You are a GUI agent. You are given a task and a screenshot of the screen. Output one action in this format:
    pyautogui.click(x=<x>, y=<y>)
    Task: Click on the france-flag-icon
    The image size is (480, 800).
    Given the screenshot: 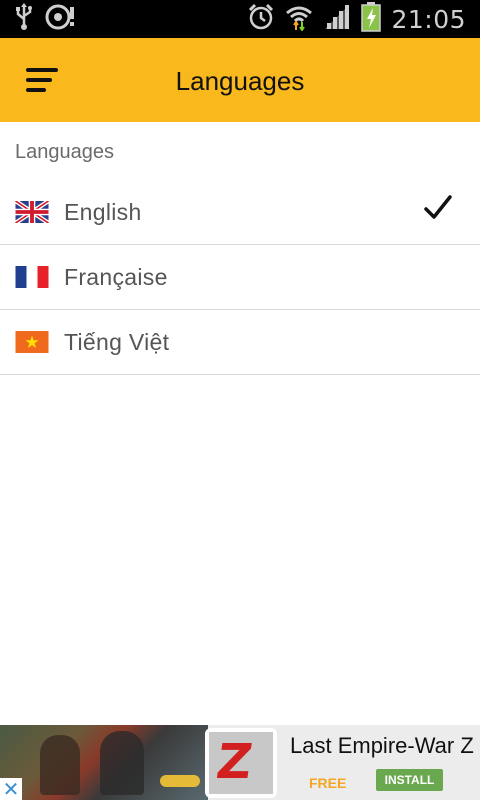 What is the action you would take?
    pyautogui.click(x=32, y=277)
    